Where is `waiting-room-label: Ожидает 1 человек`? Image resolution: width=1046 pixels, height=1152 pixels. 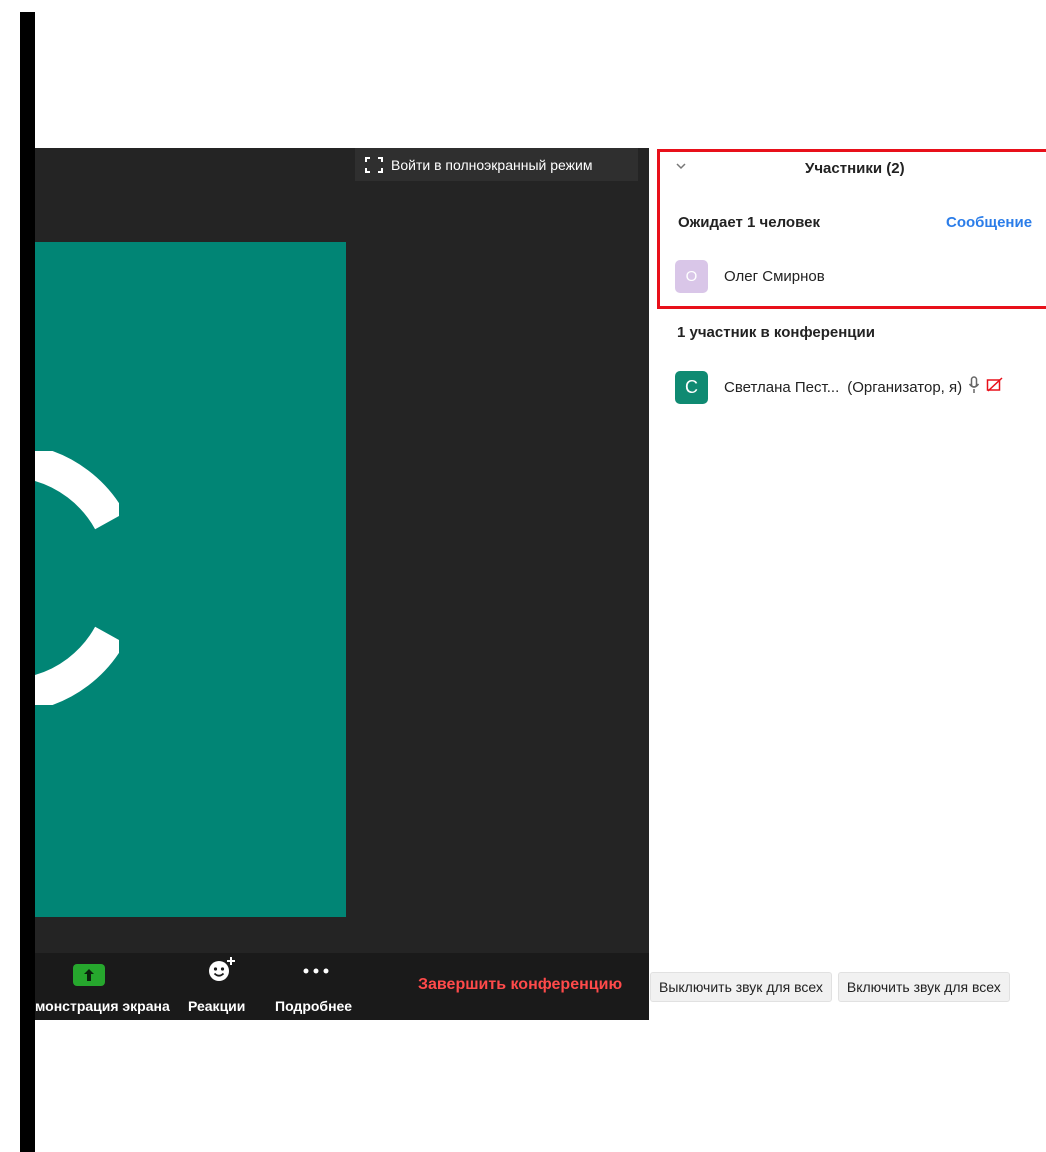
waiting-room-label: Ожидает 1 человек is located at coordinates (749, 222).